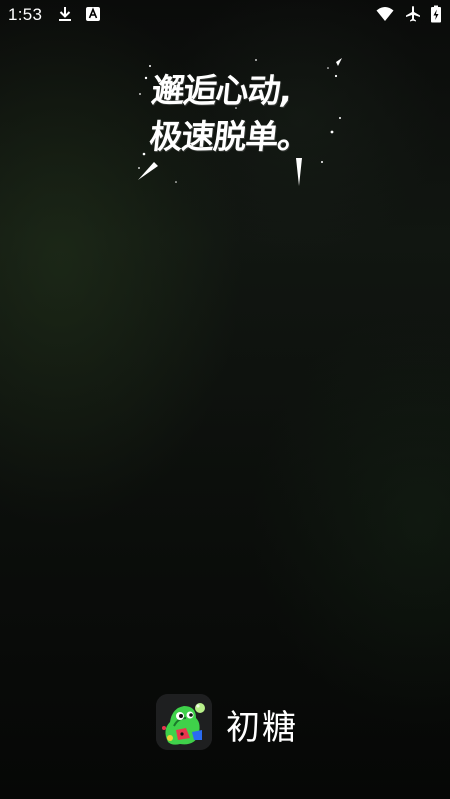  I want to click on slogan-line-1: 邂逅心动,, so click(221, 90).